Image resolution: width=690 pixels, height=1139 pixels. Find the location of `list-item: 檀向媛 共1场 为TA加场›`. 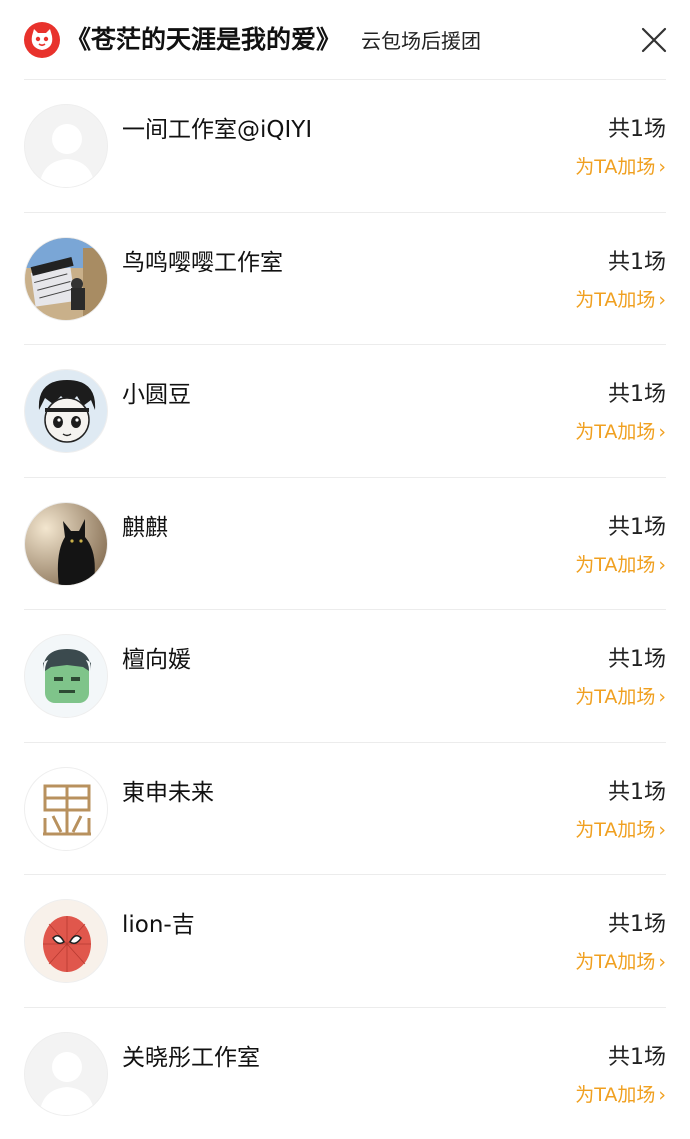

list-item: 檀向媛 共1场 为TA加场› is located at coordinates (345, 675).